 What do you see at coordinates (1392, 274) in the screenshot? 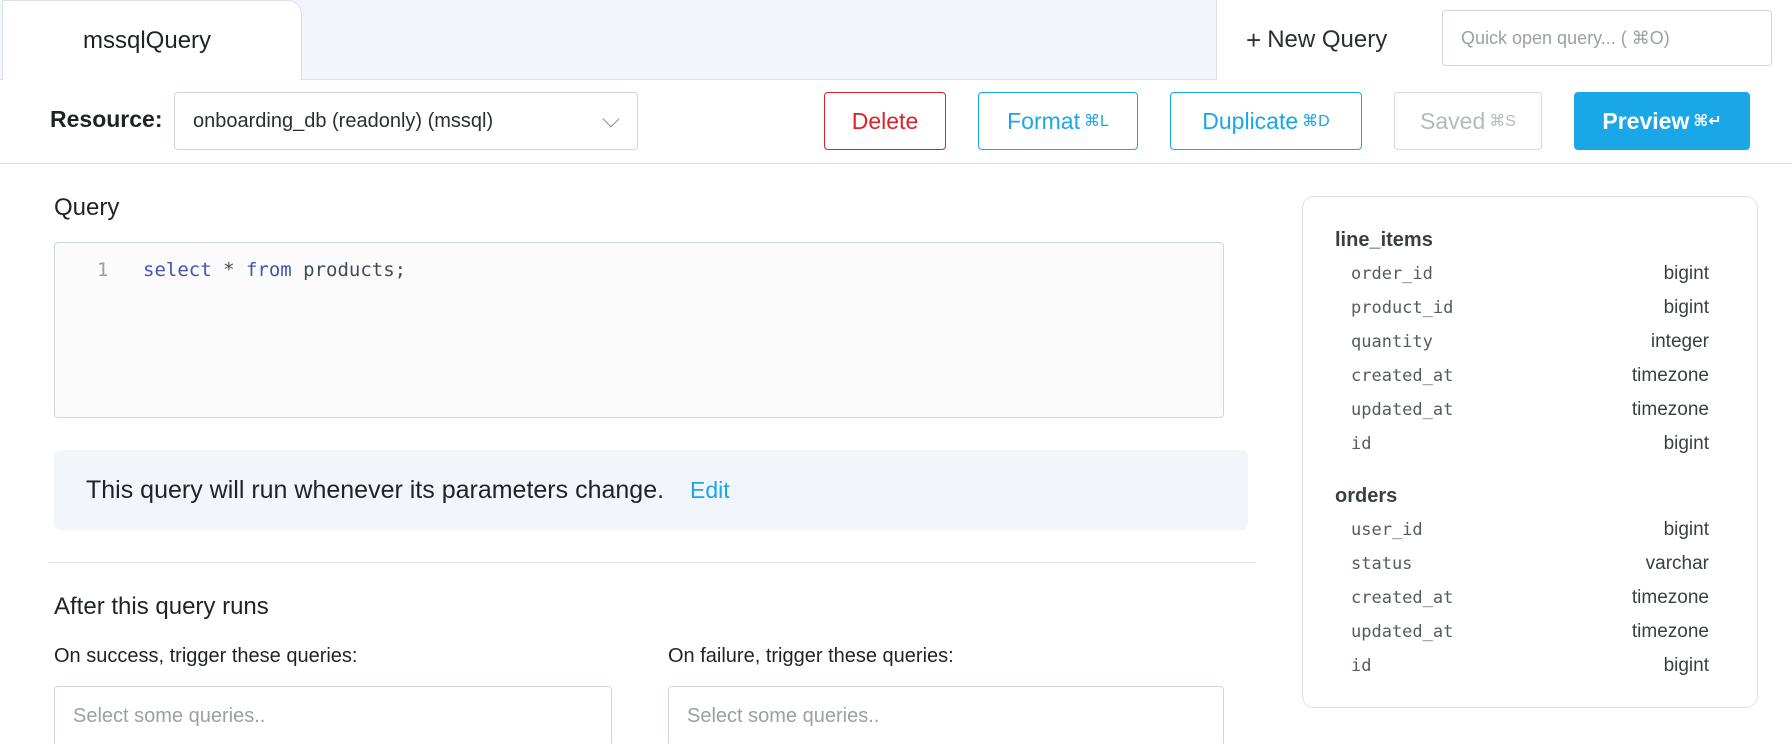
I see `column-name: order_id` at bounding box center [1392, 274].